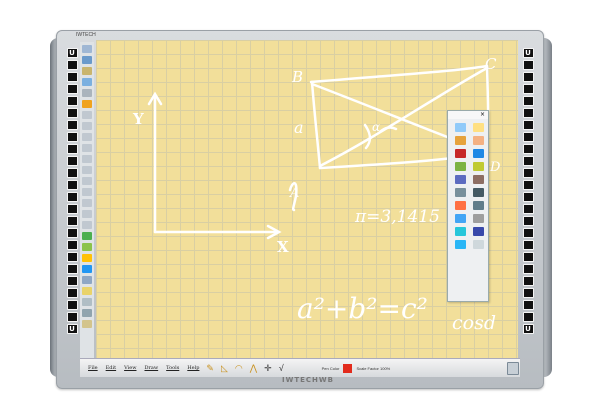 This screenshot has height=401, width=601. I want to click on menu-tools: Tools, so click(172, 368).